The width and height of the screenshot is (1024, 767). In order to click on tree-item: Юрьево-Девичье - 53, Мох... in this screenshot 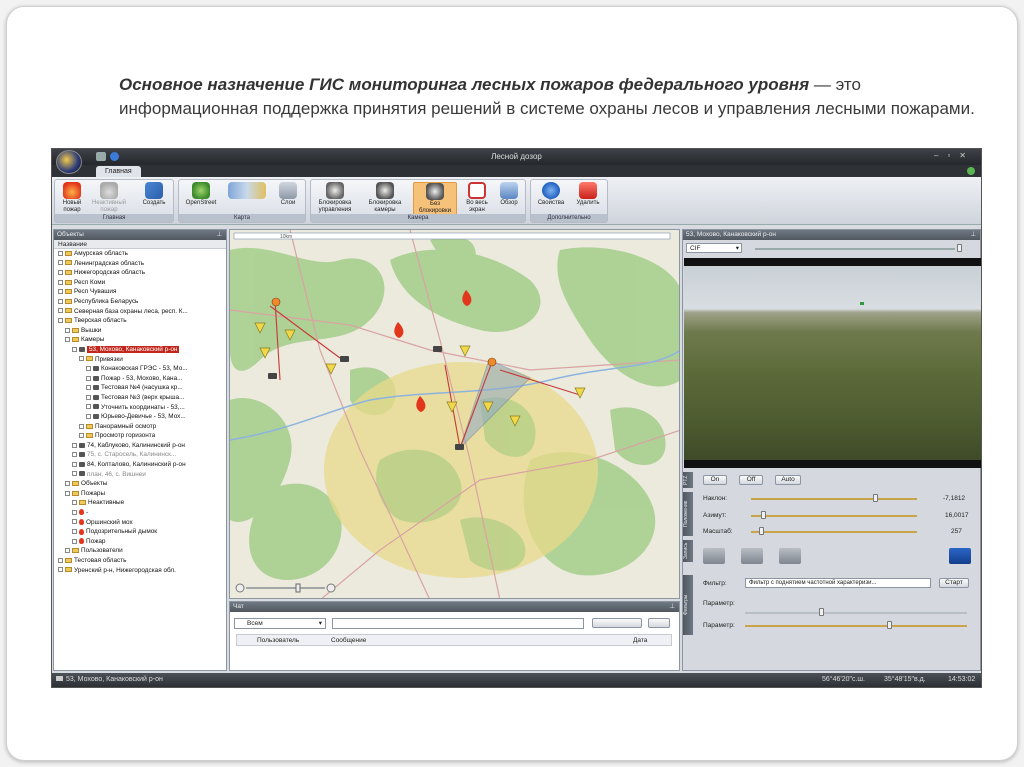, I will do `click(140, 417)`.